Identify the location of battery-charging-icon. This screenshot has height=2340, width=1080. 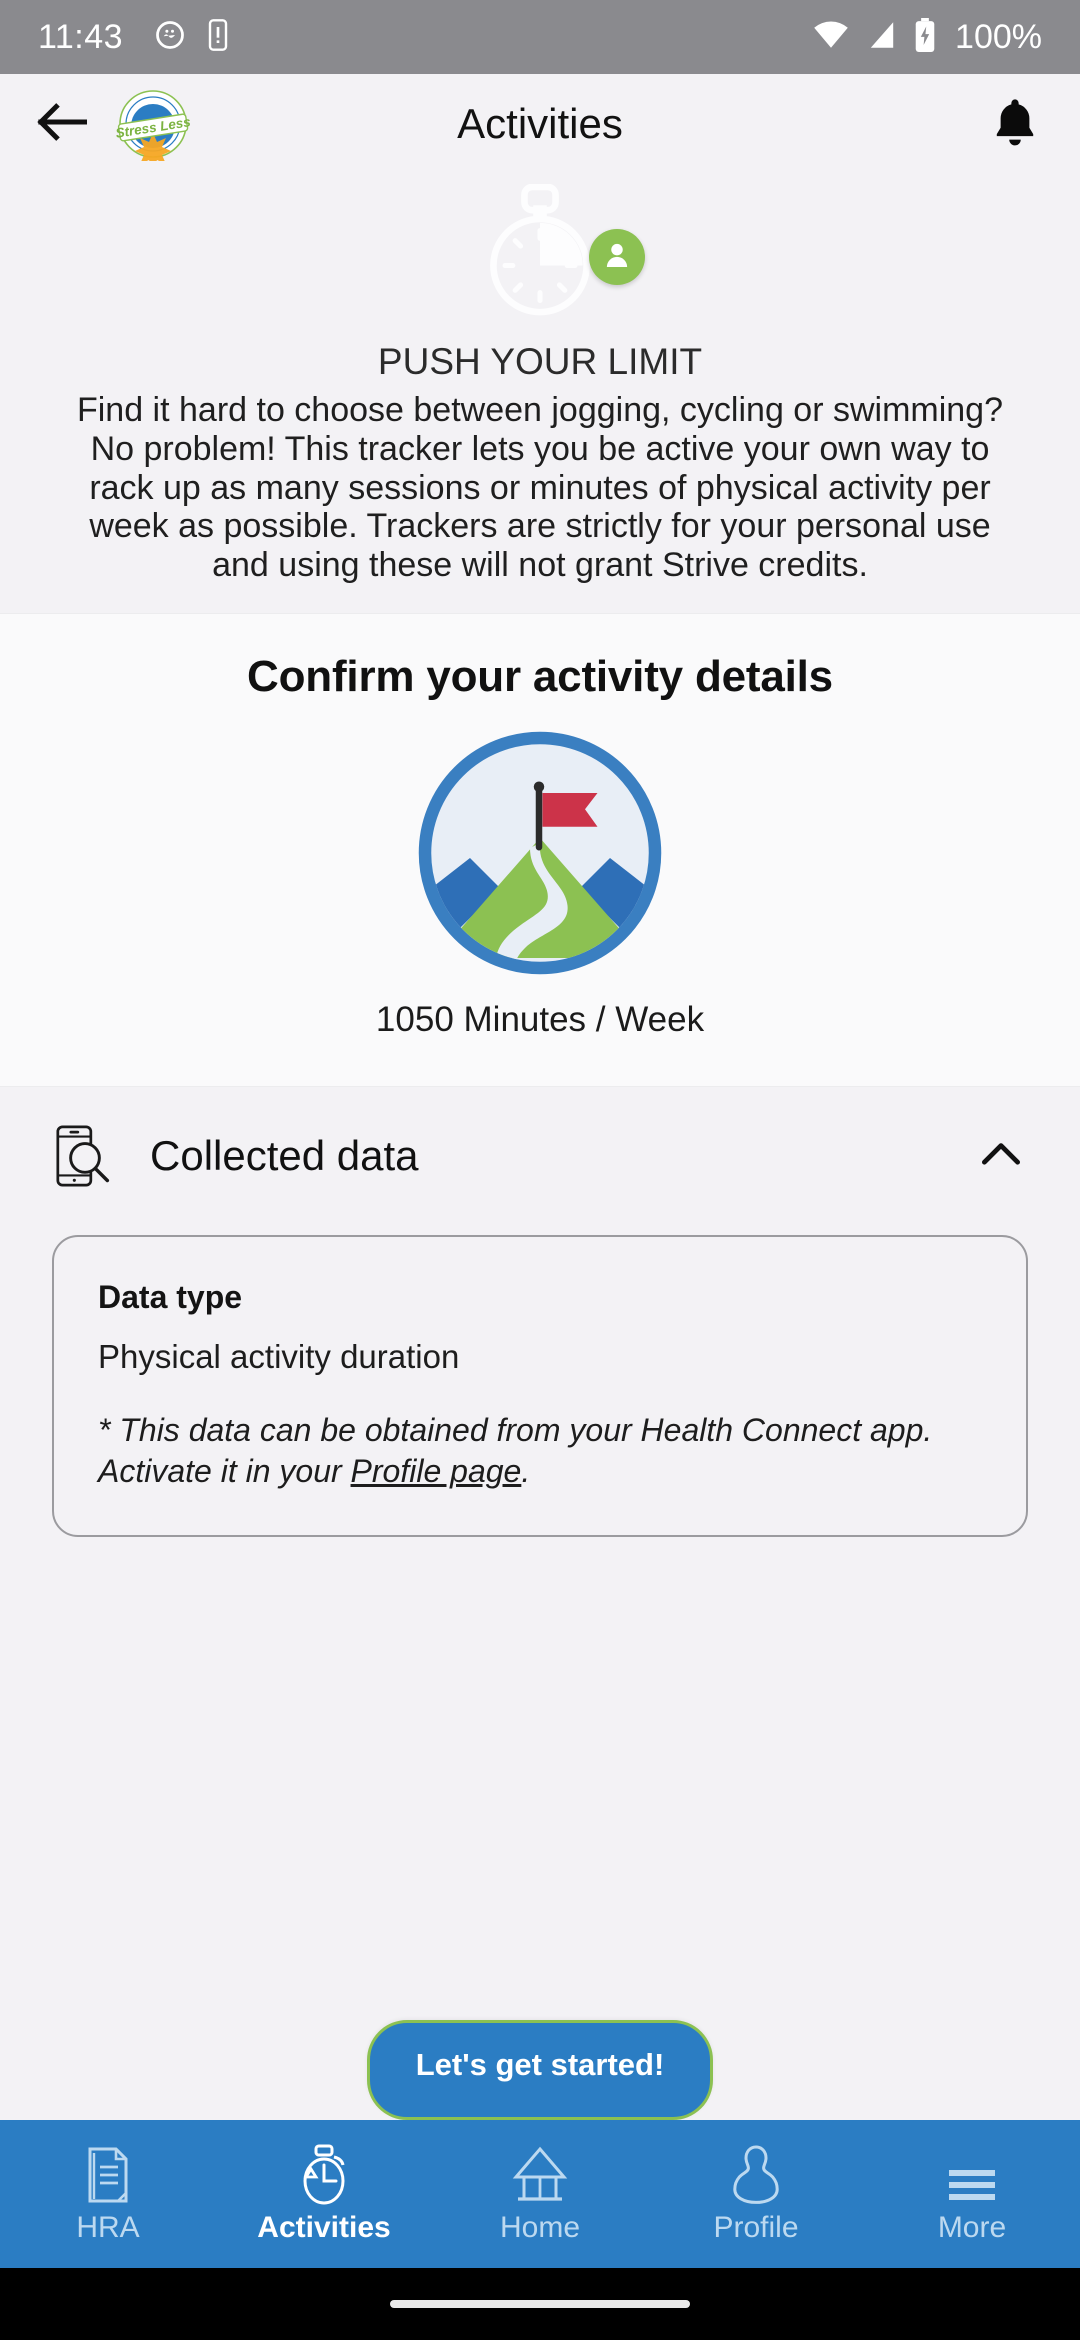
(925, 37).